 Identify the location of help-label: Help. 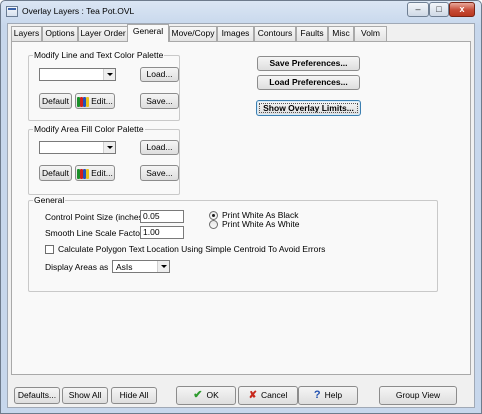
(333, 395).